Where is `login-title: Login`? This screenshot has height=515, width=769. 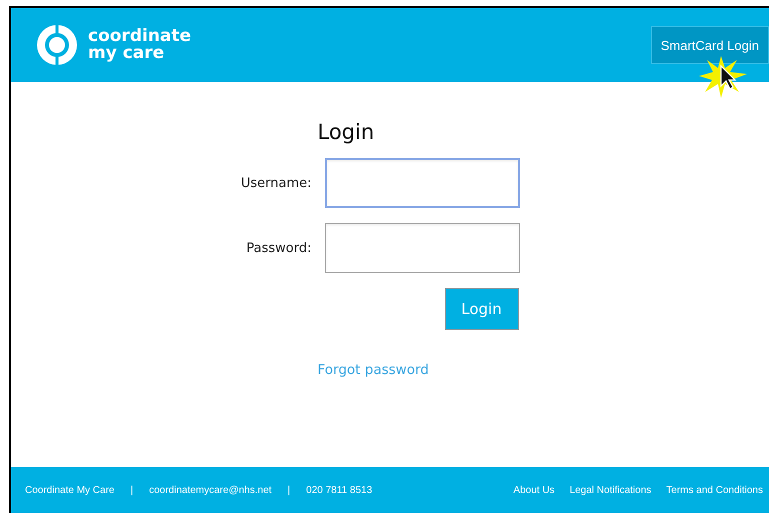 login-title: Login is located at coordinates (347, 132).